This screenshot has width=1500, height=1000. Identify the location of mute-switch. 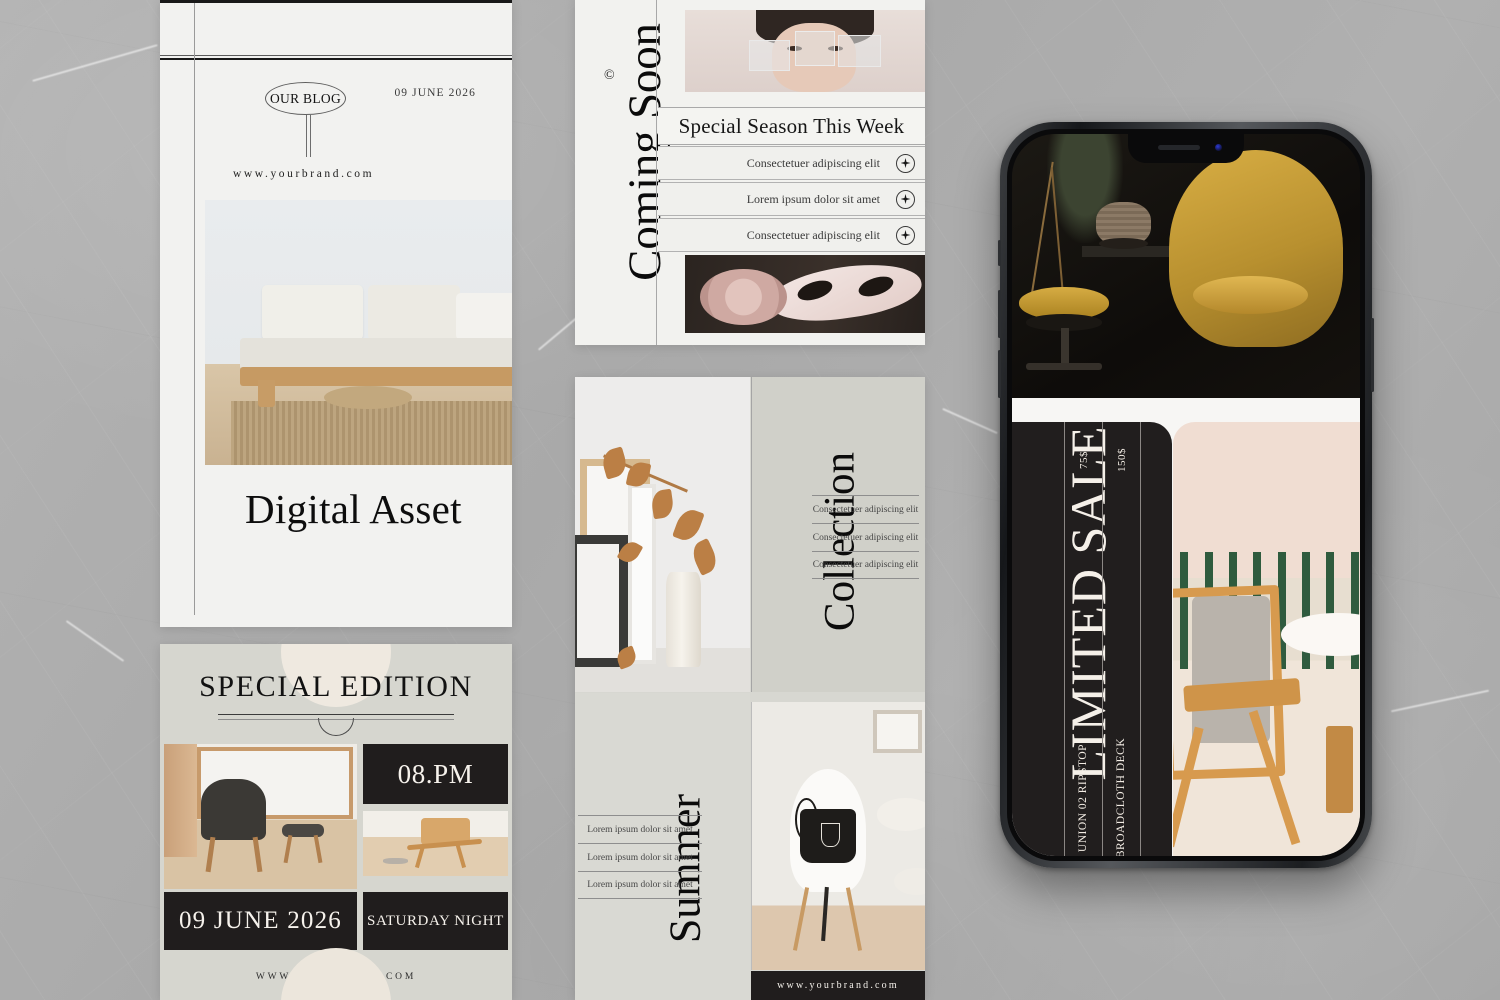
(999, 253).